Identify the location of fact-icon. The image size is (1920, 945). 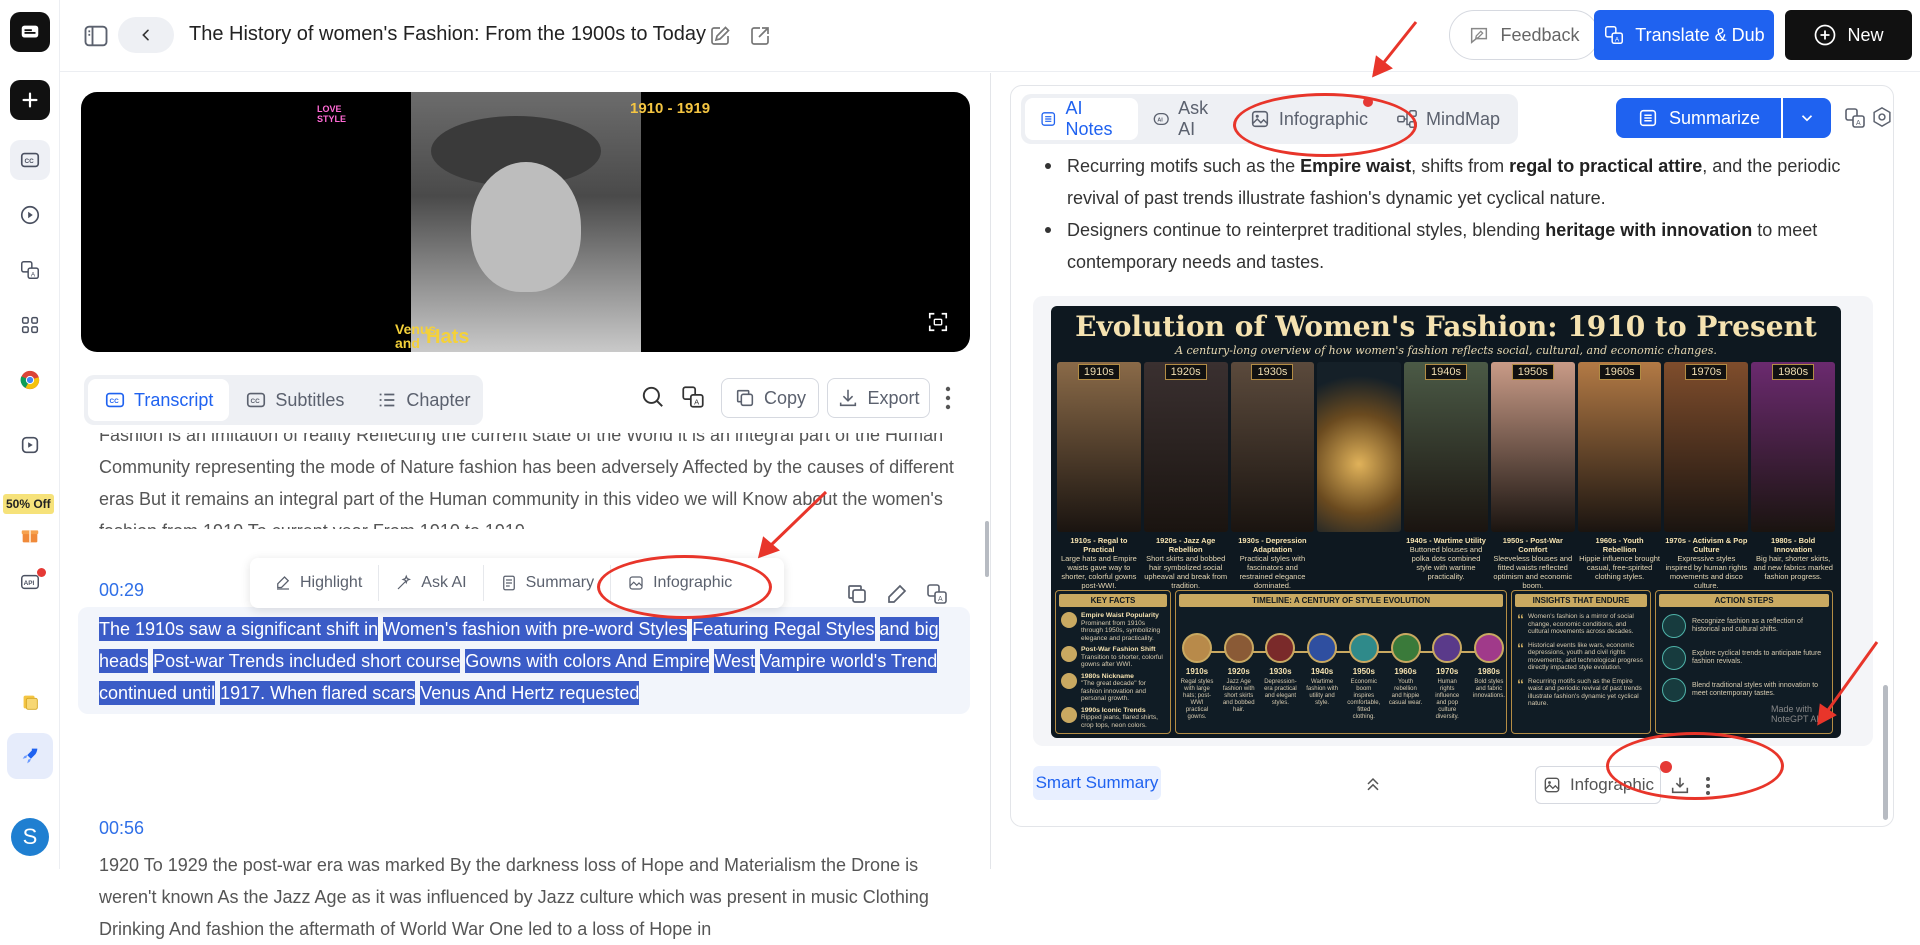
(1069, 733).